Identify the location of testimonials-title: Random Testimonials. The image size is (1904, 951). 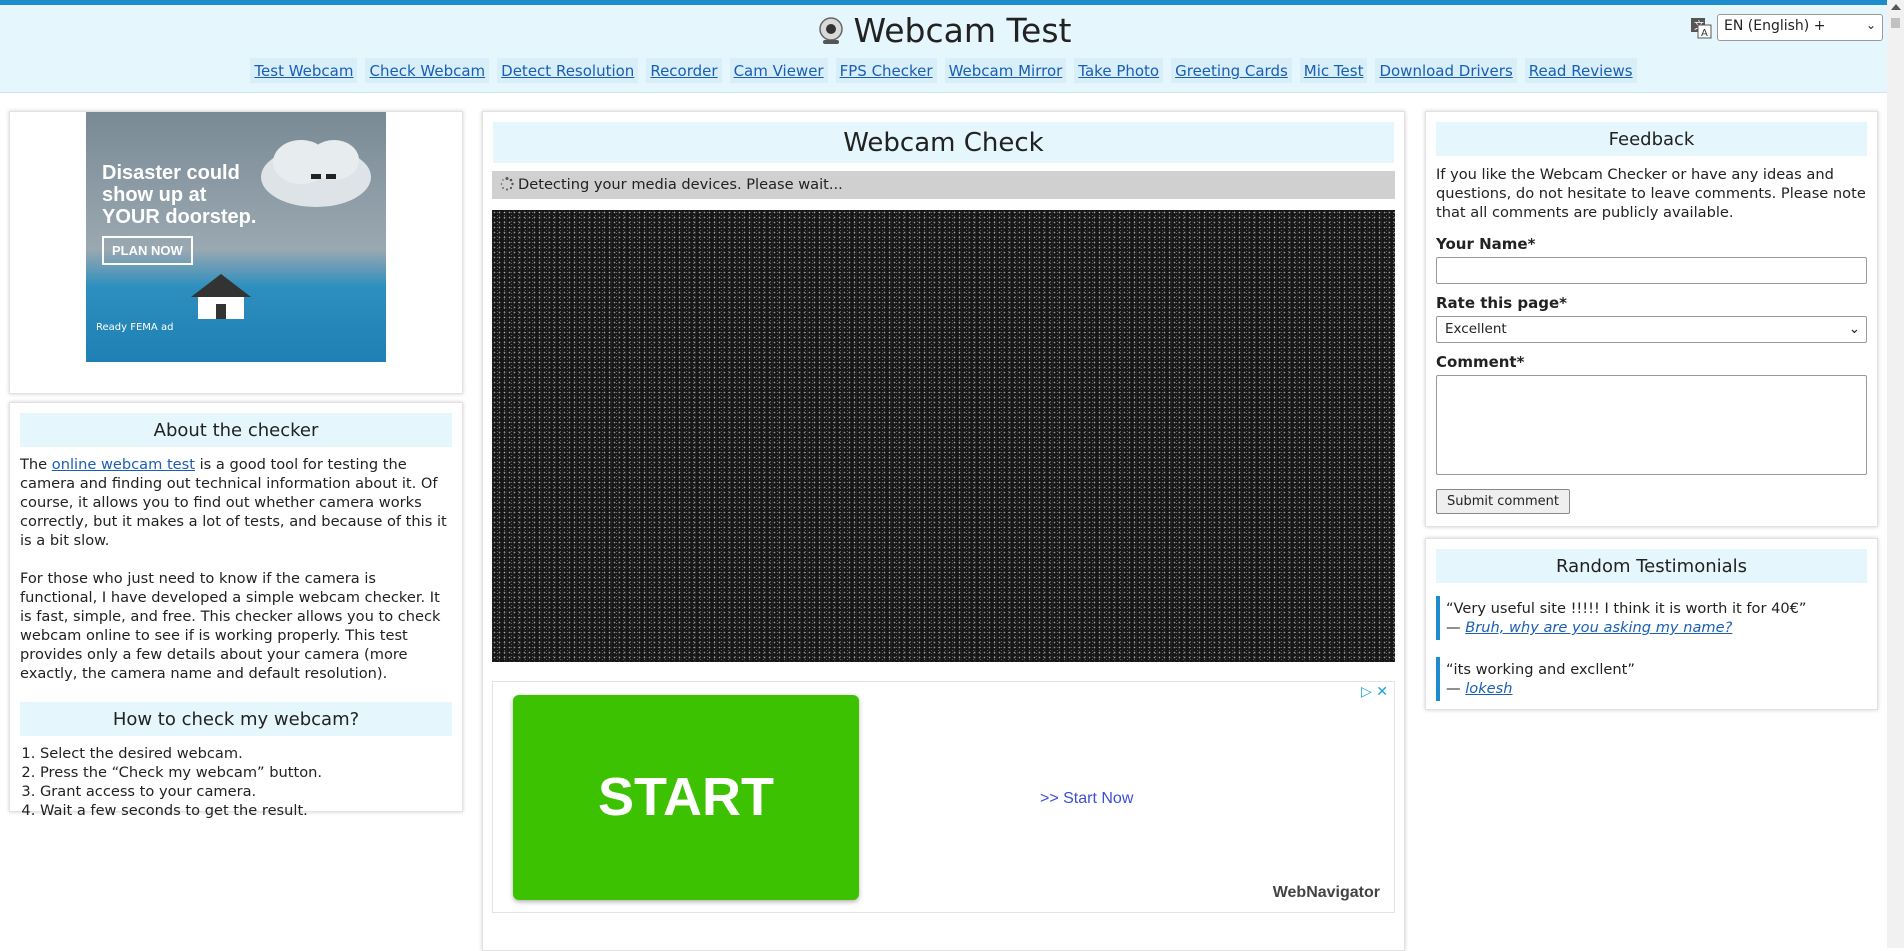
(1651, 566).